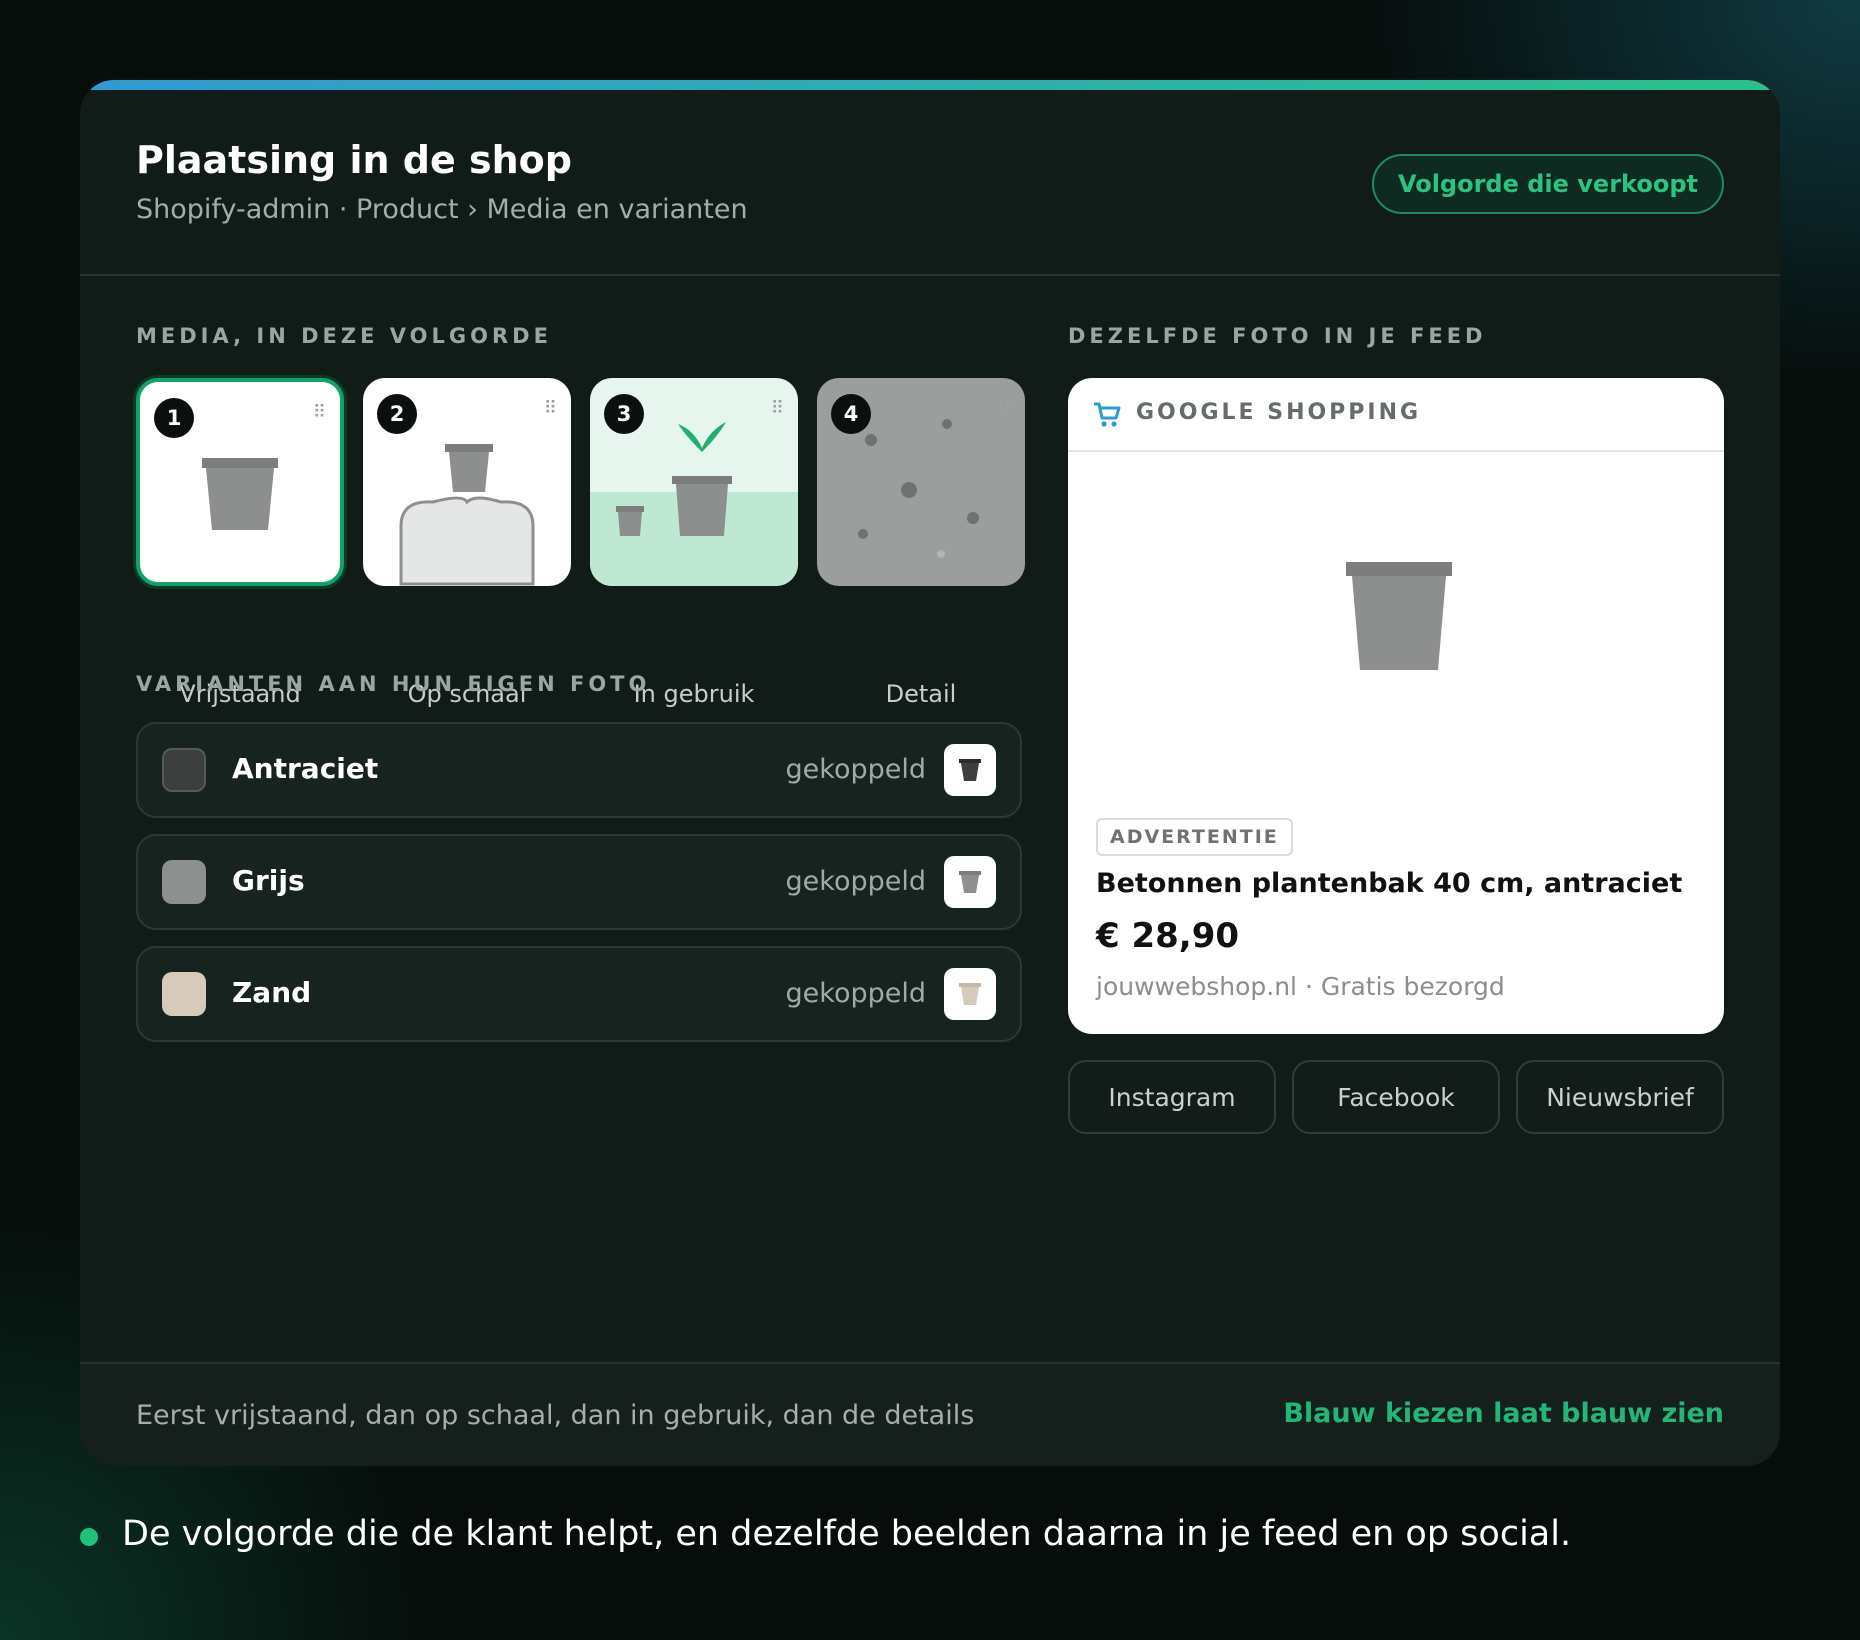 The width and height of the screenshot is (1860, 1640). What do you see at coordinates (1399, 616) in the screenshot?
I see `product-image` at bounding box center [1399, 616].